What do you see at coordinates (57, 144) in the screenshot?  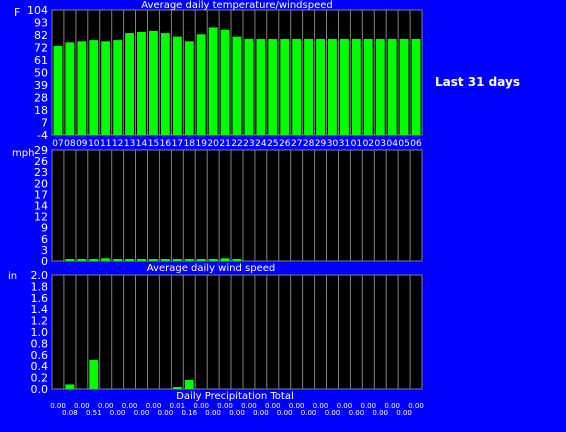 I see `day-label: 07` at bounding box center [57, 144].